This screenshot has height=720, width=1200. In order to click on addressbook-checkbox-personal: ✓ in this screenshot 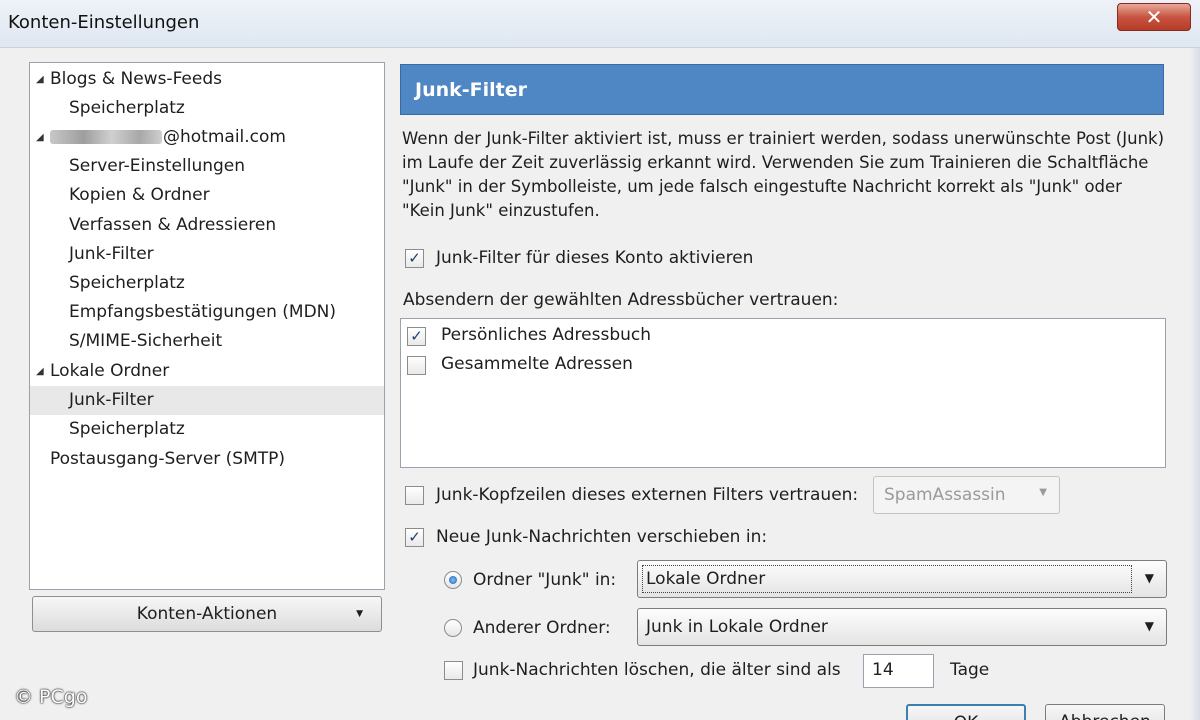, I will do `click(416, 336)`.